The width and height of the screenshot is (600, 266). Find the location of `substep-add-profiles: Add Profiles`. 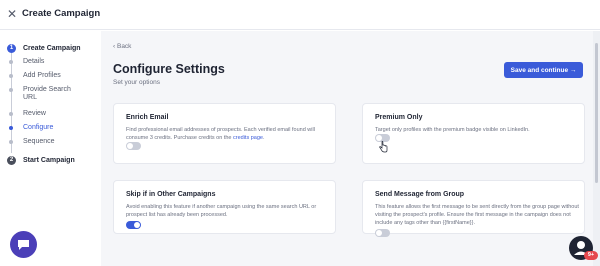

substep-add-profiles: Add Profiles is located at coordinates (46, 76).